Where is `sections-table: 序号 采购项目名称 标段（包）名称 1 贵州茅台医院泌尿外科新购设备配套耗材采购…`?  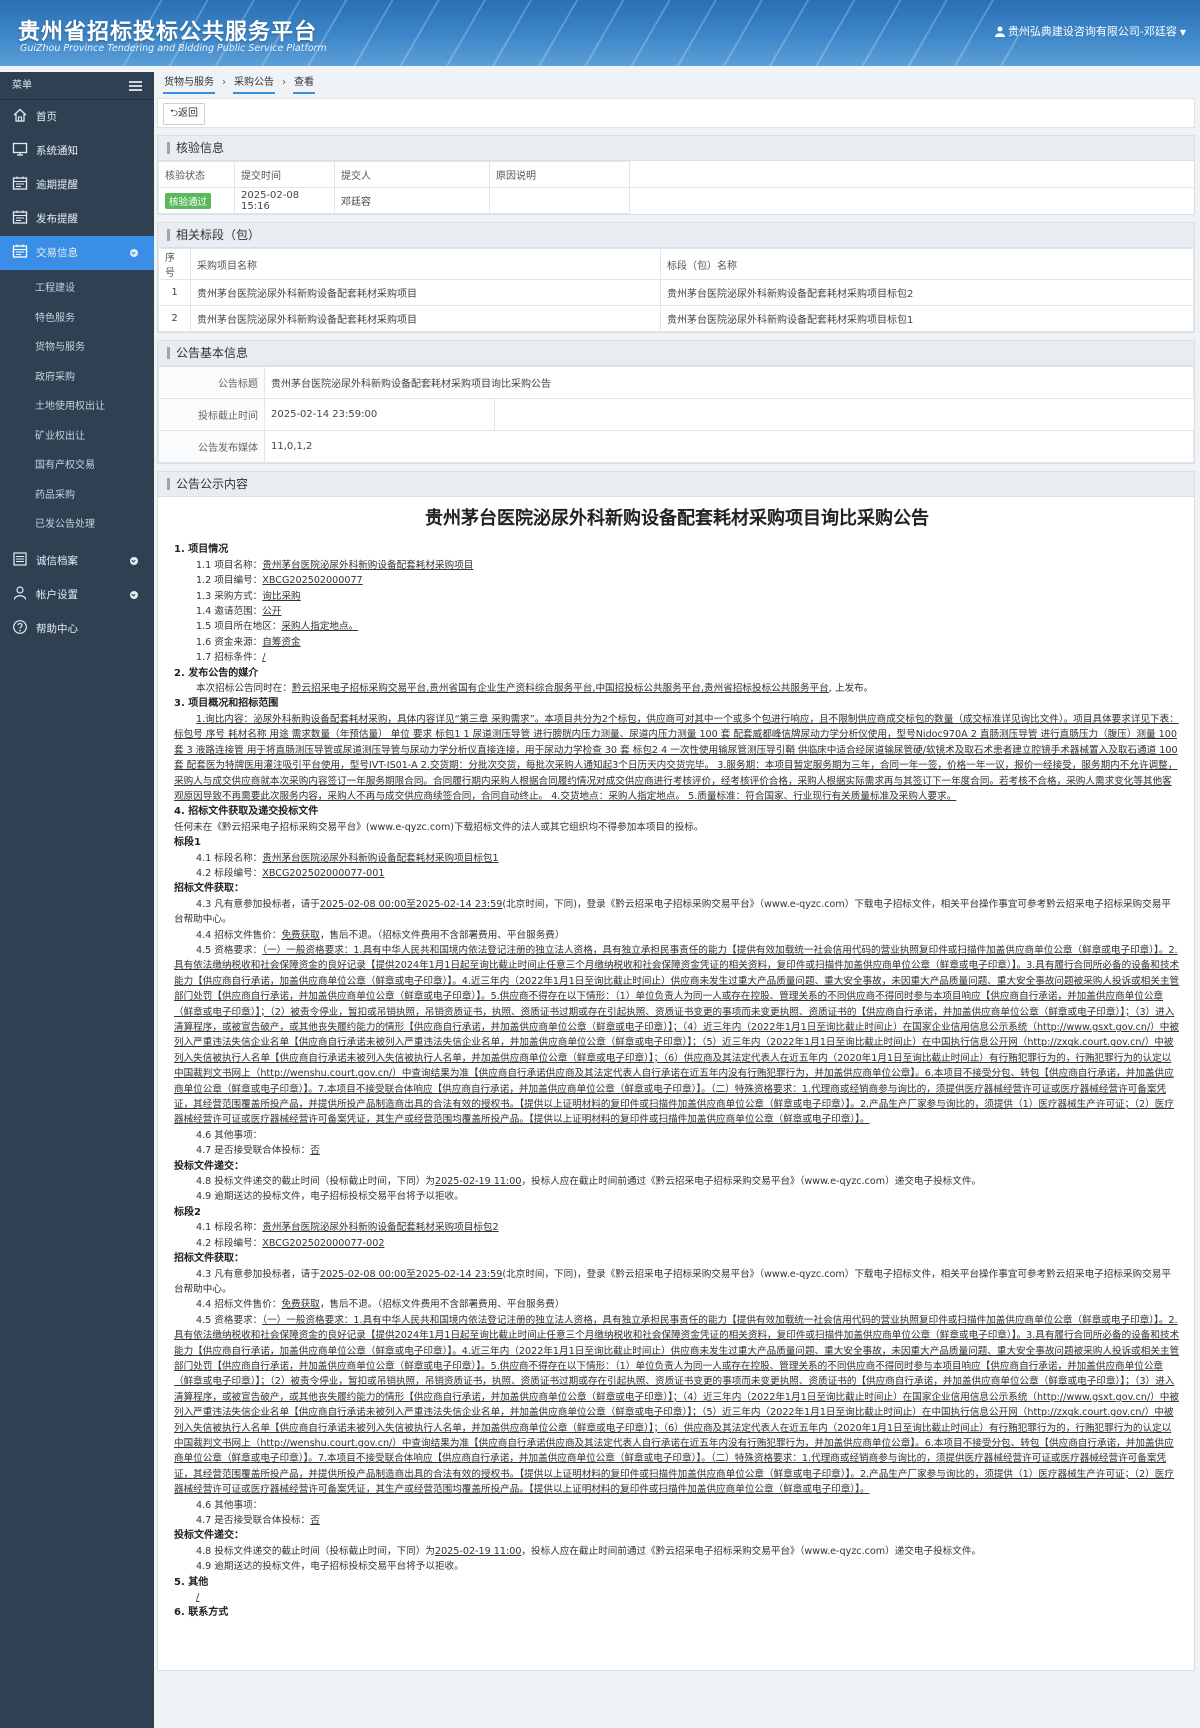
sections-table: 序号 采购项目名称 标段（包）名称 1 贵州茅台医院泌尿外科新购设备配套耗材采购… is located at coordinates (676, 290).